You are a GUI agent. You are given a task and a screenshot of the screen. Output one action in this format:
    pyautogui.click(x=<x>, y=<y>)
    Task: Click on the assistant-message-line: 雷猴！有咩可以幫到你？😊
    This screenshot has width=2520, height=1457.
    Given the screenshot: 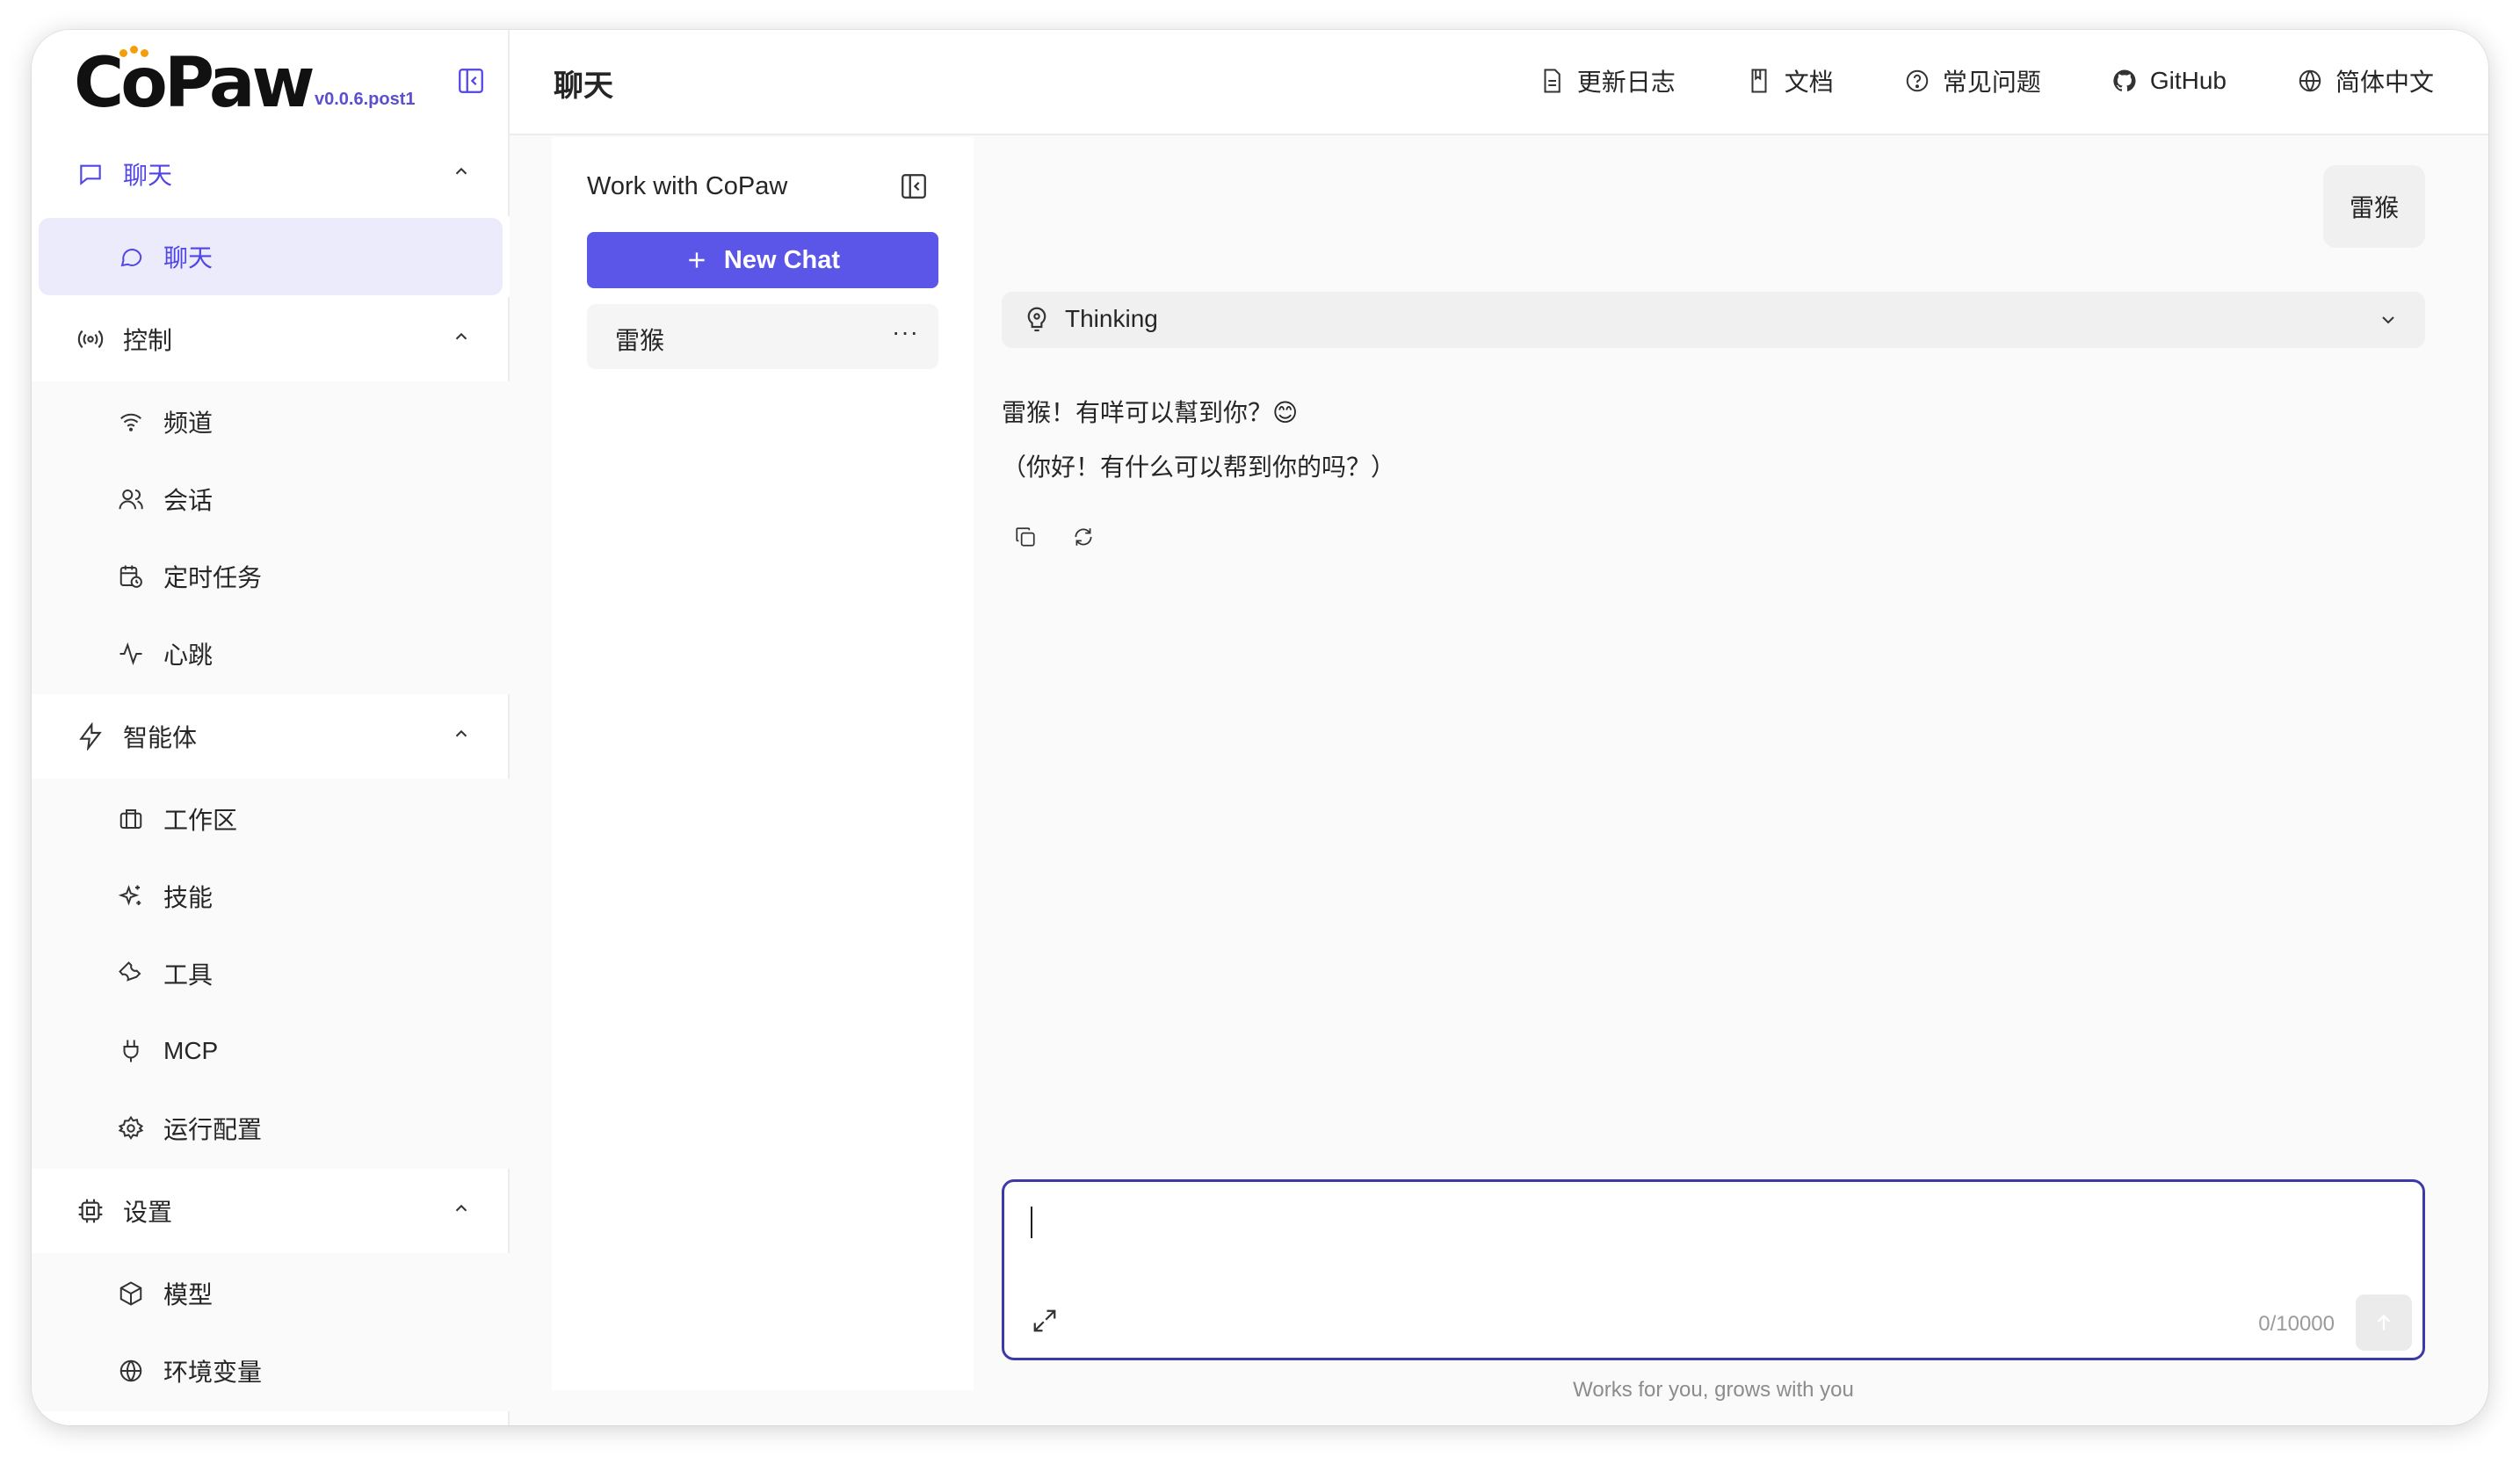 What is the action you would take?
    pyautogui.click(x=1150, y=412)
    